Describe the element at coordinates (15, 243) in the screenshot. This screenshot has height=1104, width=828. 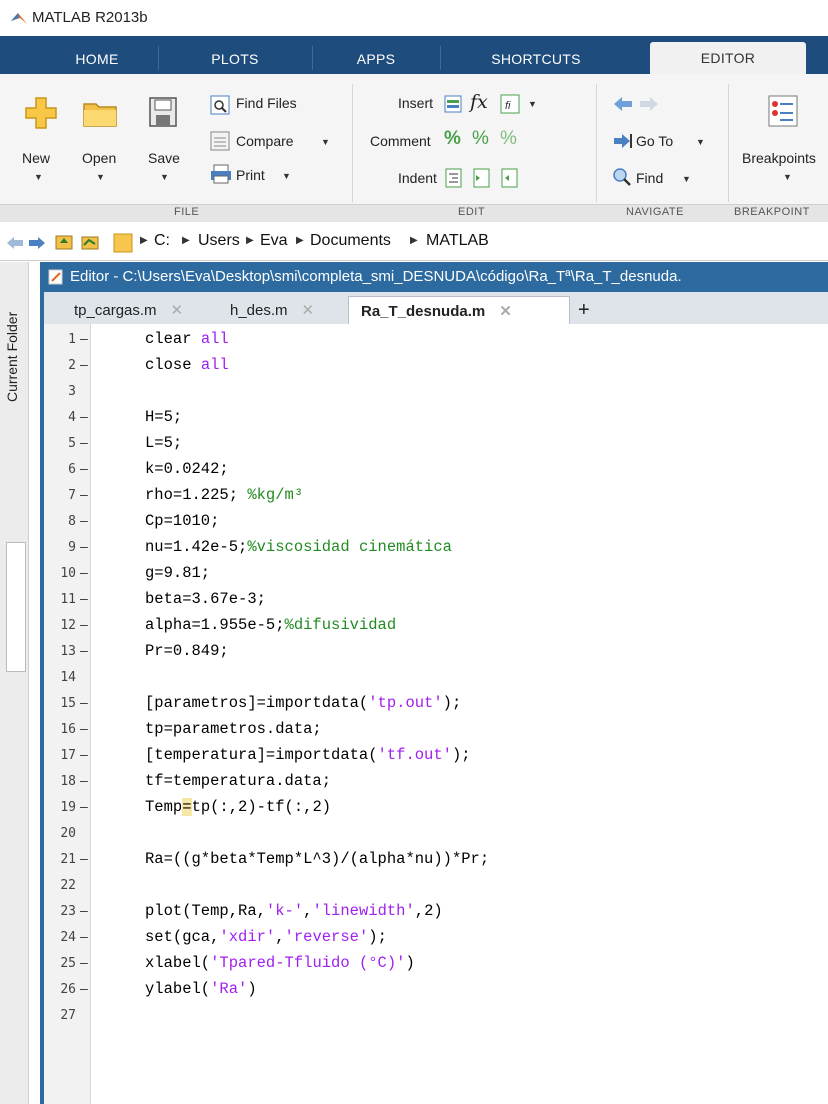
I see `back-icon` at that location.